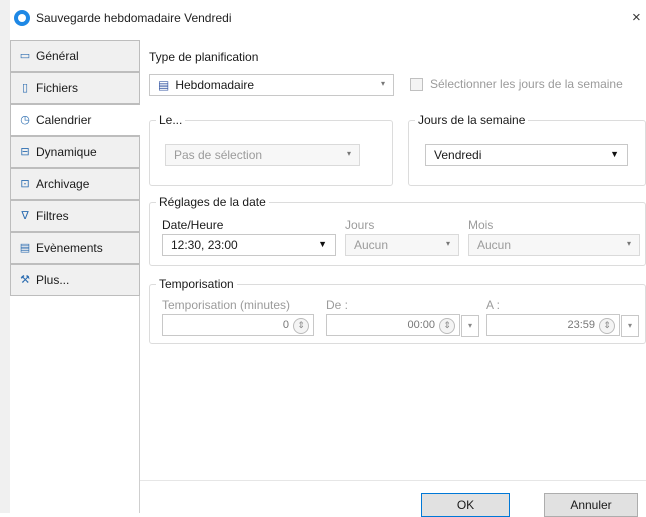 The width and height of the screenshot is (646, 517). I want to click on a-time-value: 23:59, so click(581, 325).